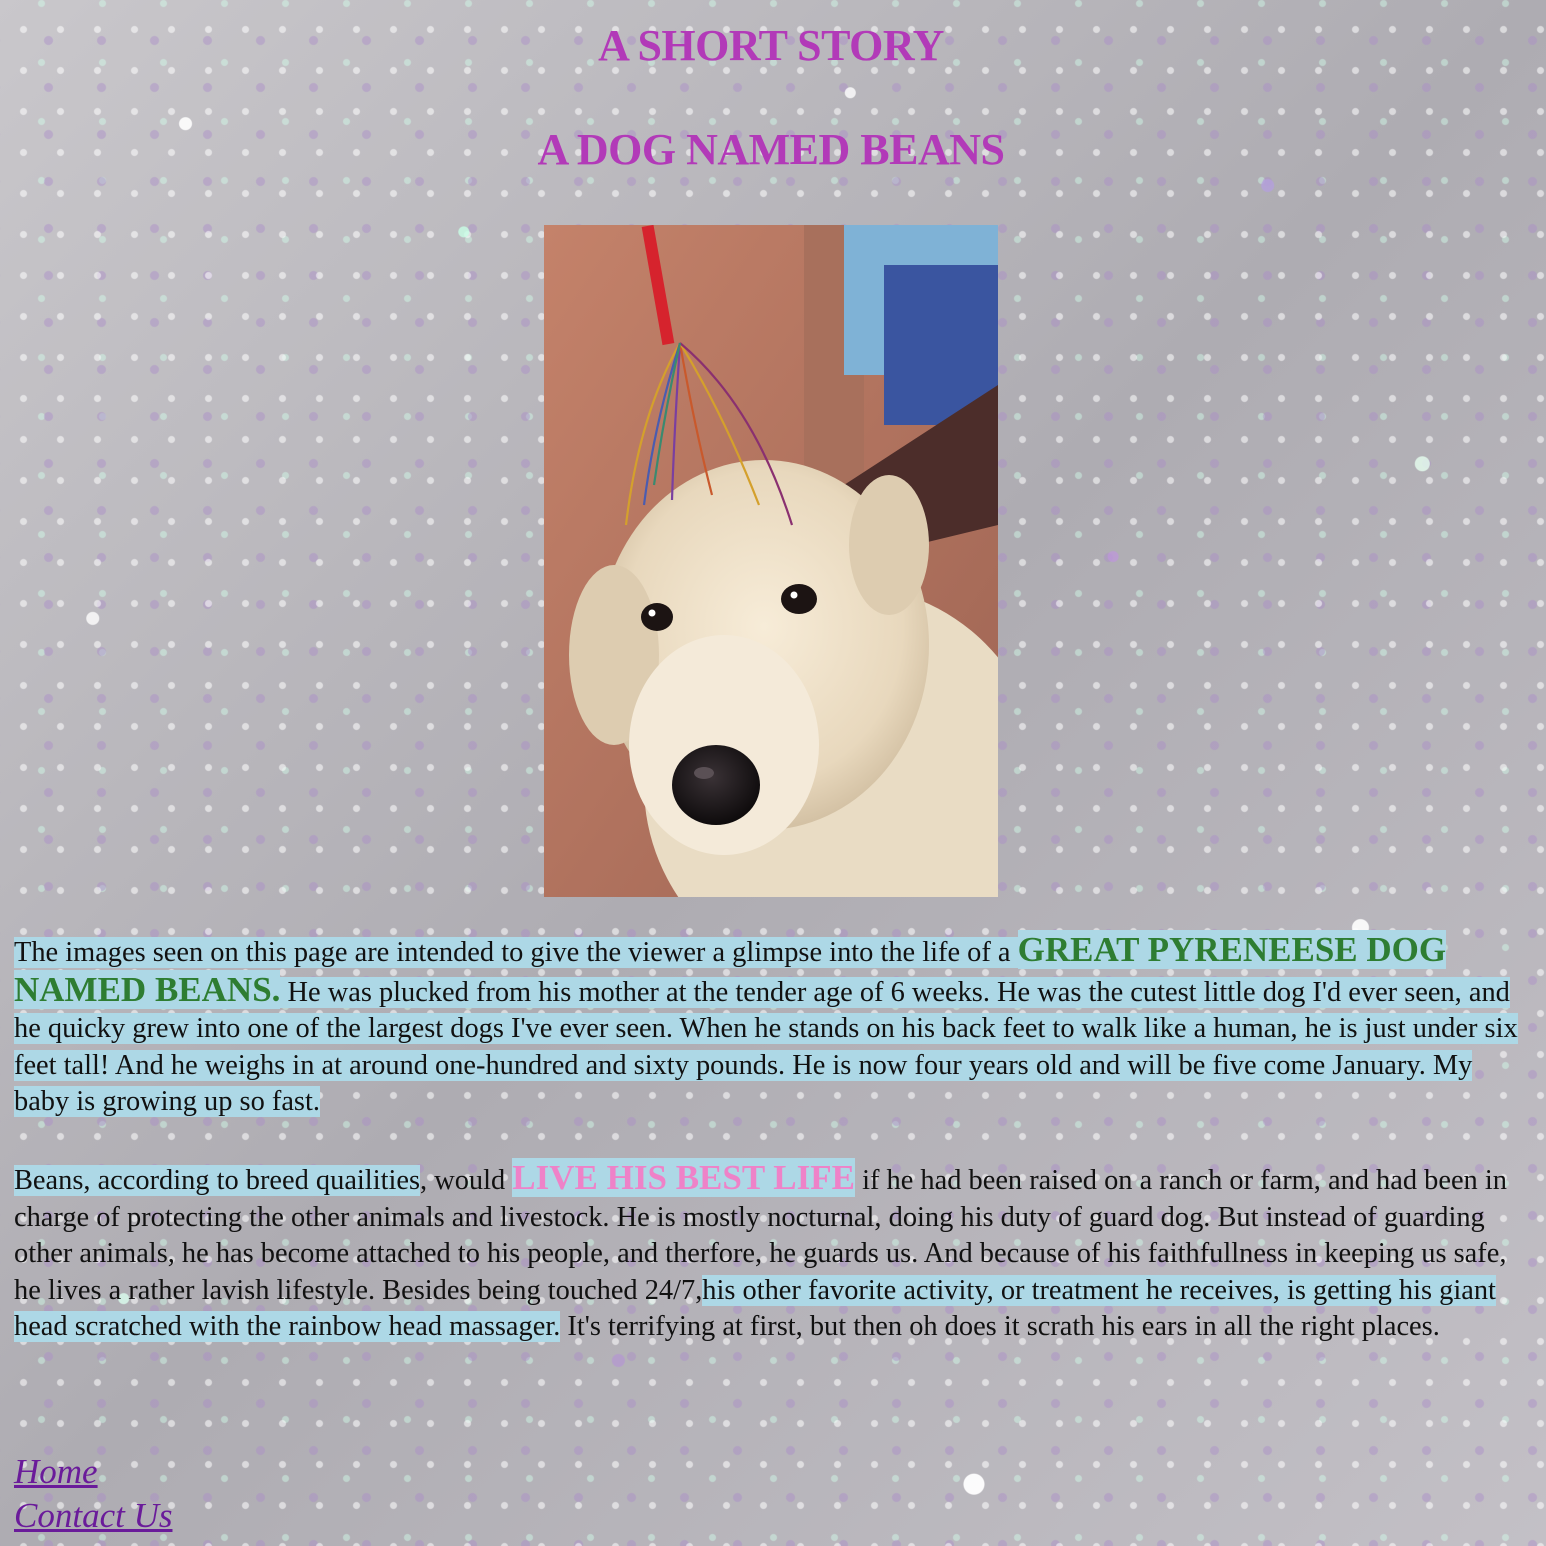 Image resolution: width=1546 pixels, height=1546 pixels. I want to click on page-title: A SHORT STORY, so click(771, 45).